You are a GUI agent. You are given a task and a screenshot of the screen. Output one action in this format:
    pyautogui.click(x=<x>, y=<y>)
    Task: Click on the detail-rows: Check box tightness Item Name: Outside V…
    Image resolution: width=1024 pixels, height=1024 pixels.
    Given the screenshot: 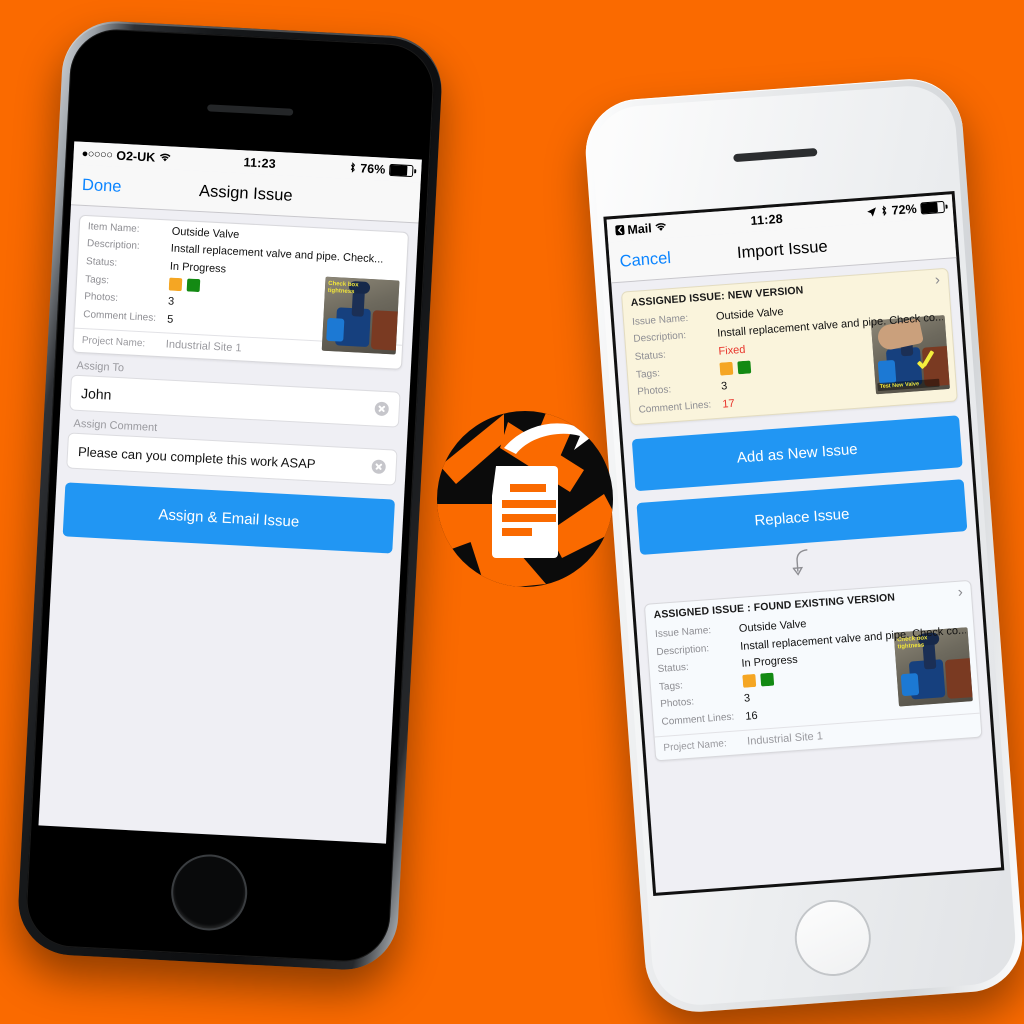 What is the action you would take?
    pyautogui.click(x=241, y=285)
    